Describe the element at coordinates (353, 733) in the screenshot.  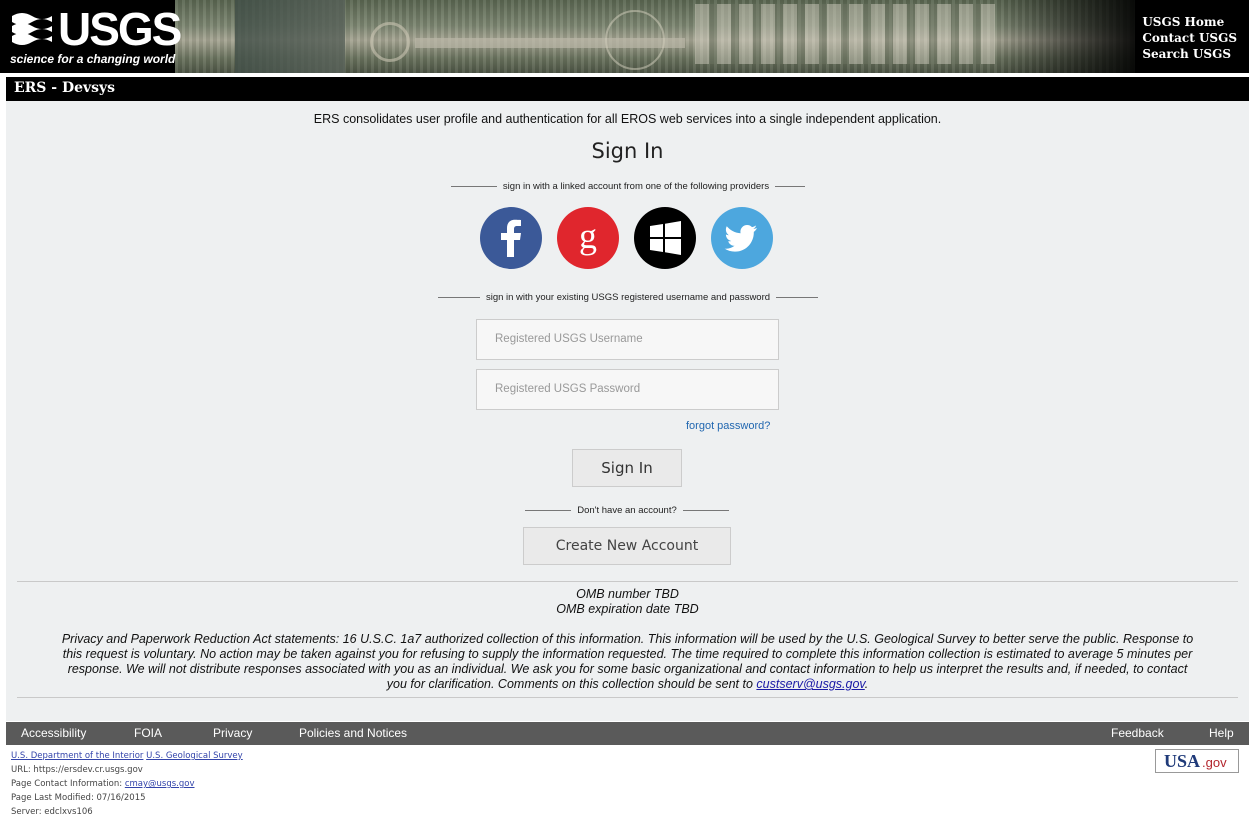
I see `policies-link: Policies and Notices` at that location.